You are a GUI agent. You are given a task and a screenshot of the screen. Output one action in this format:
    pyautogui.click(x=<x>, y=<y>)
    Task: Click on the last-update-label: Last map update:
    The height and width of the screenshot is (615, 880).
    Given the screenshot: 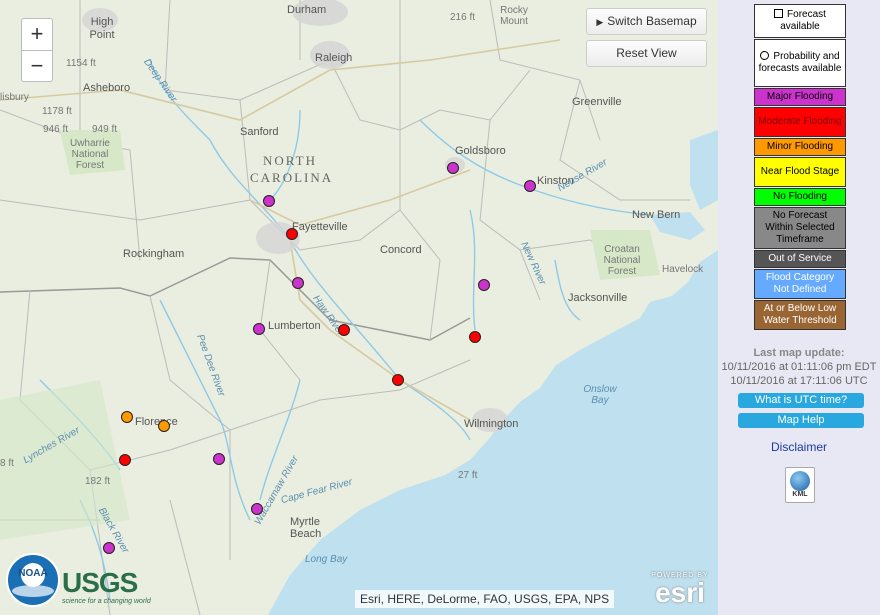 What is the action you would take?
    pyautogui.click(x=799, y=353)
    